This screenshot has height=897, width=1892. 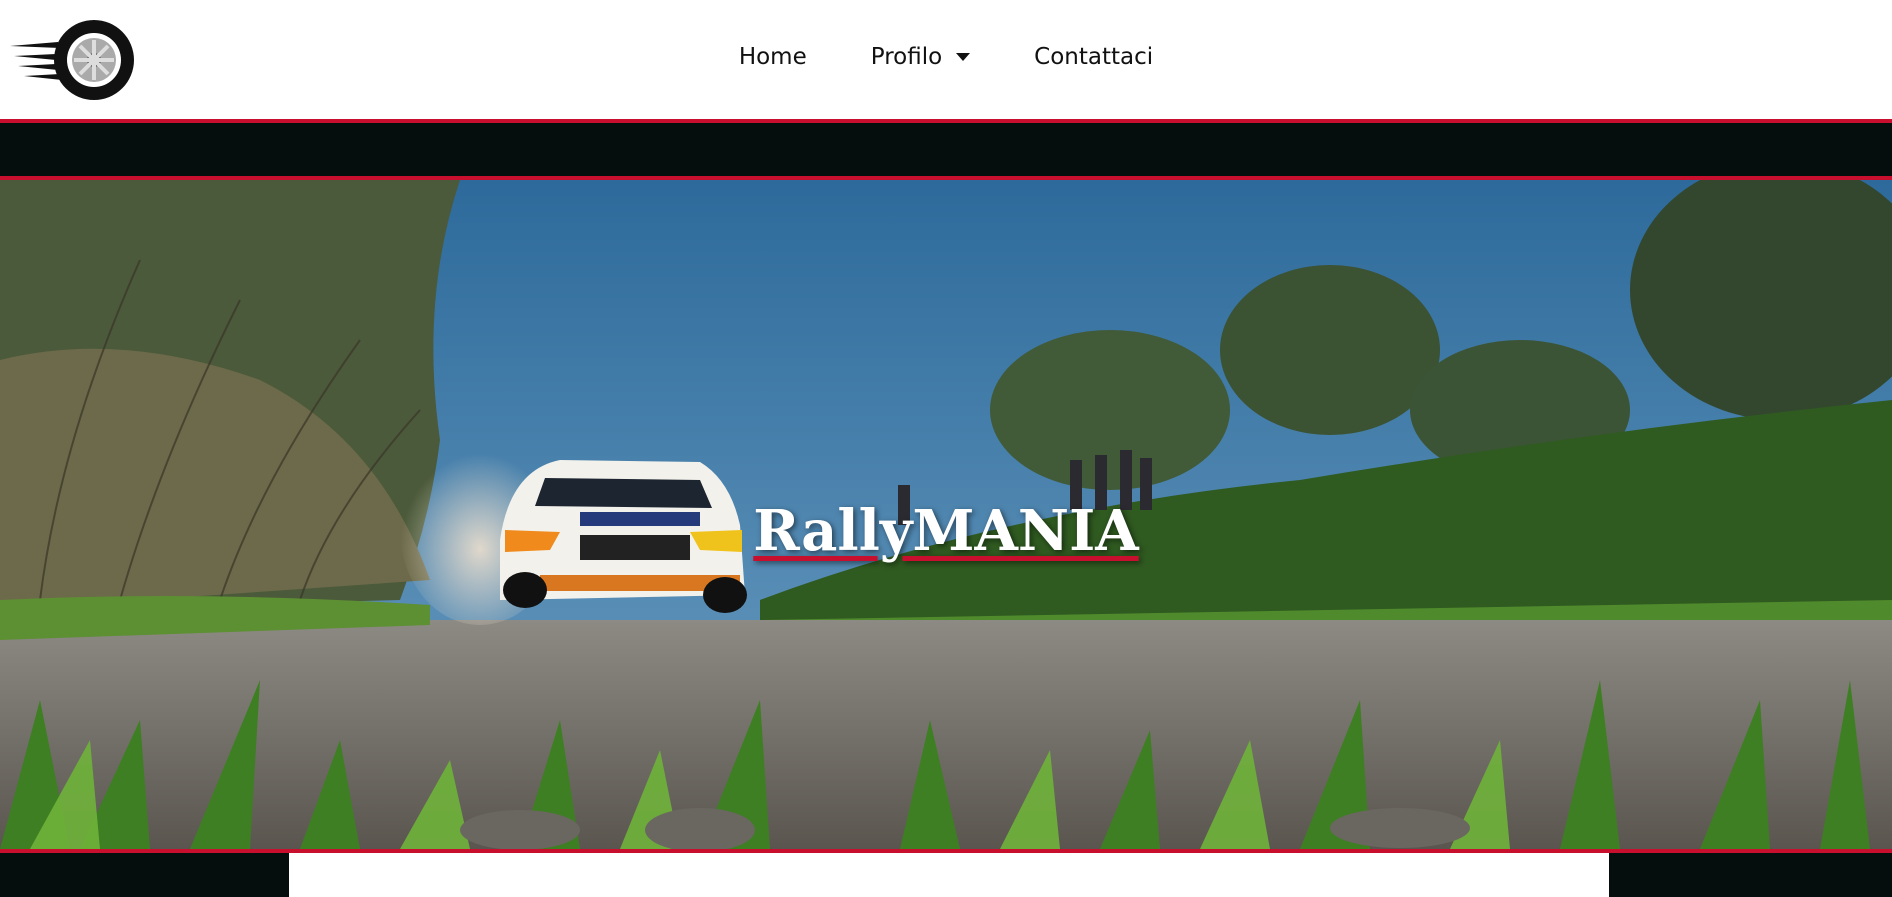 What do you see at coordinates (949, 875) in the screenshot?
I see `content-card` at bounding box center [949, 875].